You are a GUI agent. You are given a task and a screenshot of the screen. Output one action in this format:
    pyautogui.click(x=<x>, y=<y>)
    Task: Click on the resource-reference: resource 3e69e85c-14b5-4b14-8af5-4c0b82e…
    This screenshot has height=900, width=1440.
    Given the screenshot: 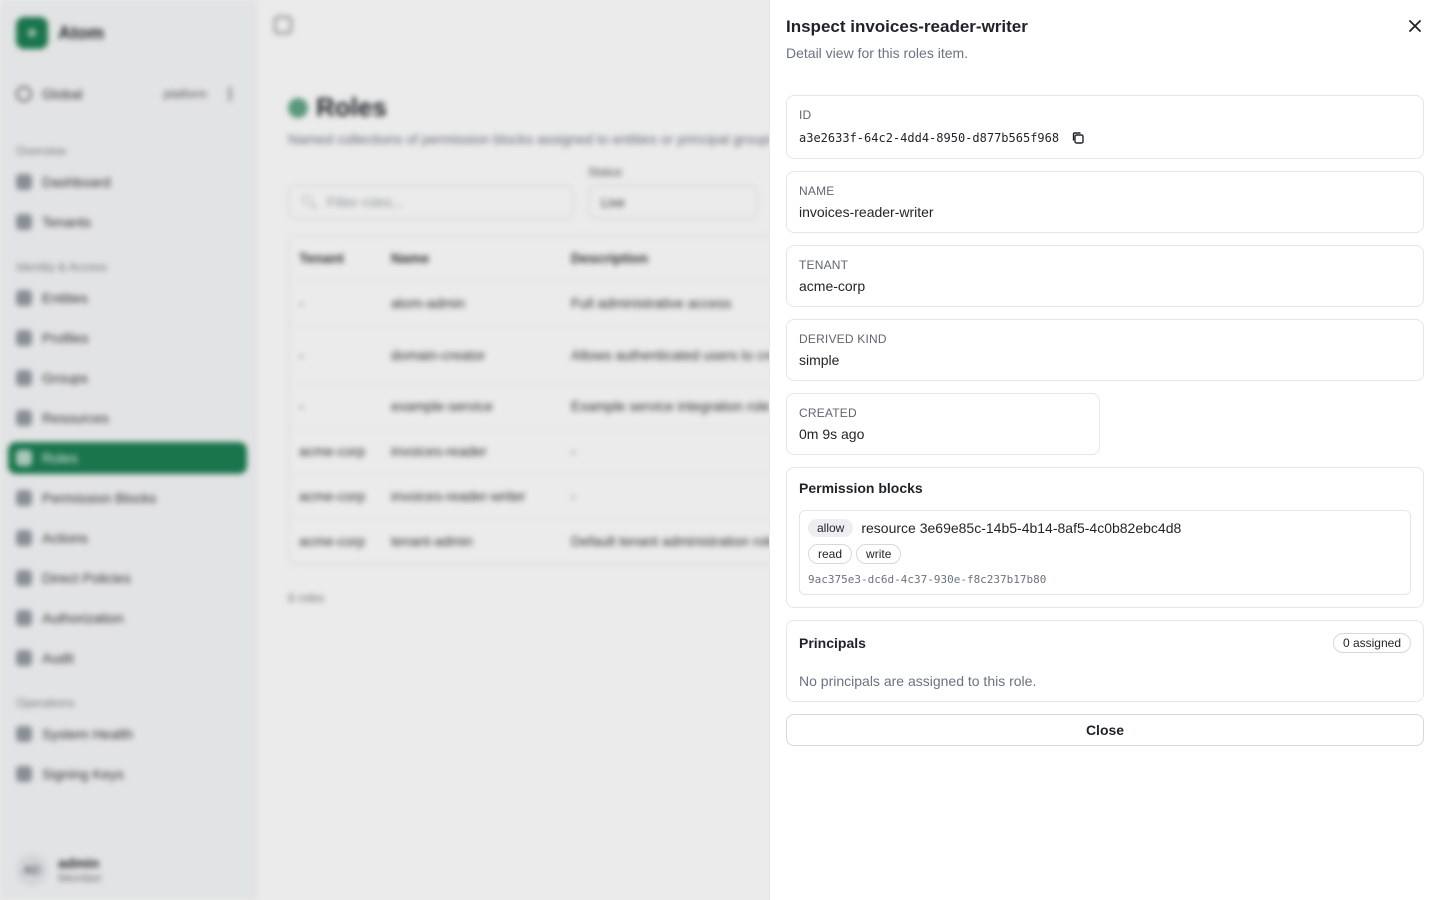 What is the action you would take?
    pyautogui.click(x=1021, y=528)
    